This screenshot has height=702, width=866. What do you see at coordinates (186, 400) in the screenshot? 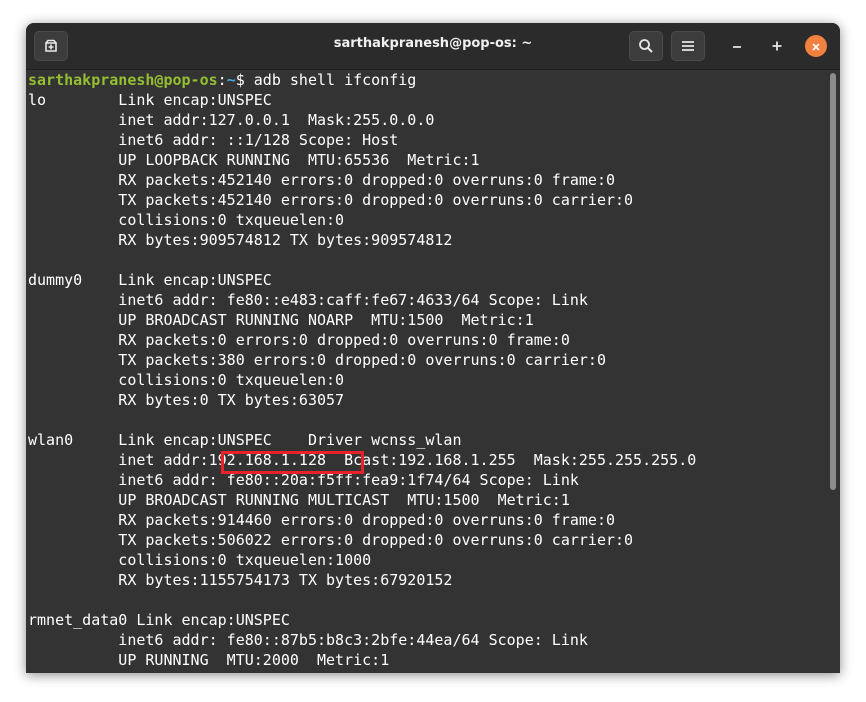
I see `output-line: RX bytes:0 TX bytes:63057` at bounding box center [186, 400].